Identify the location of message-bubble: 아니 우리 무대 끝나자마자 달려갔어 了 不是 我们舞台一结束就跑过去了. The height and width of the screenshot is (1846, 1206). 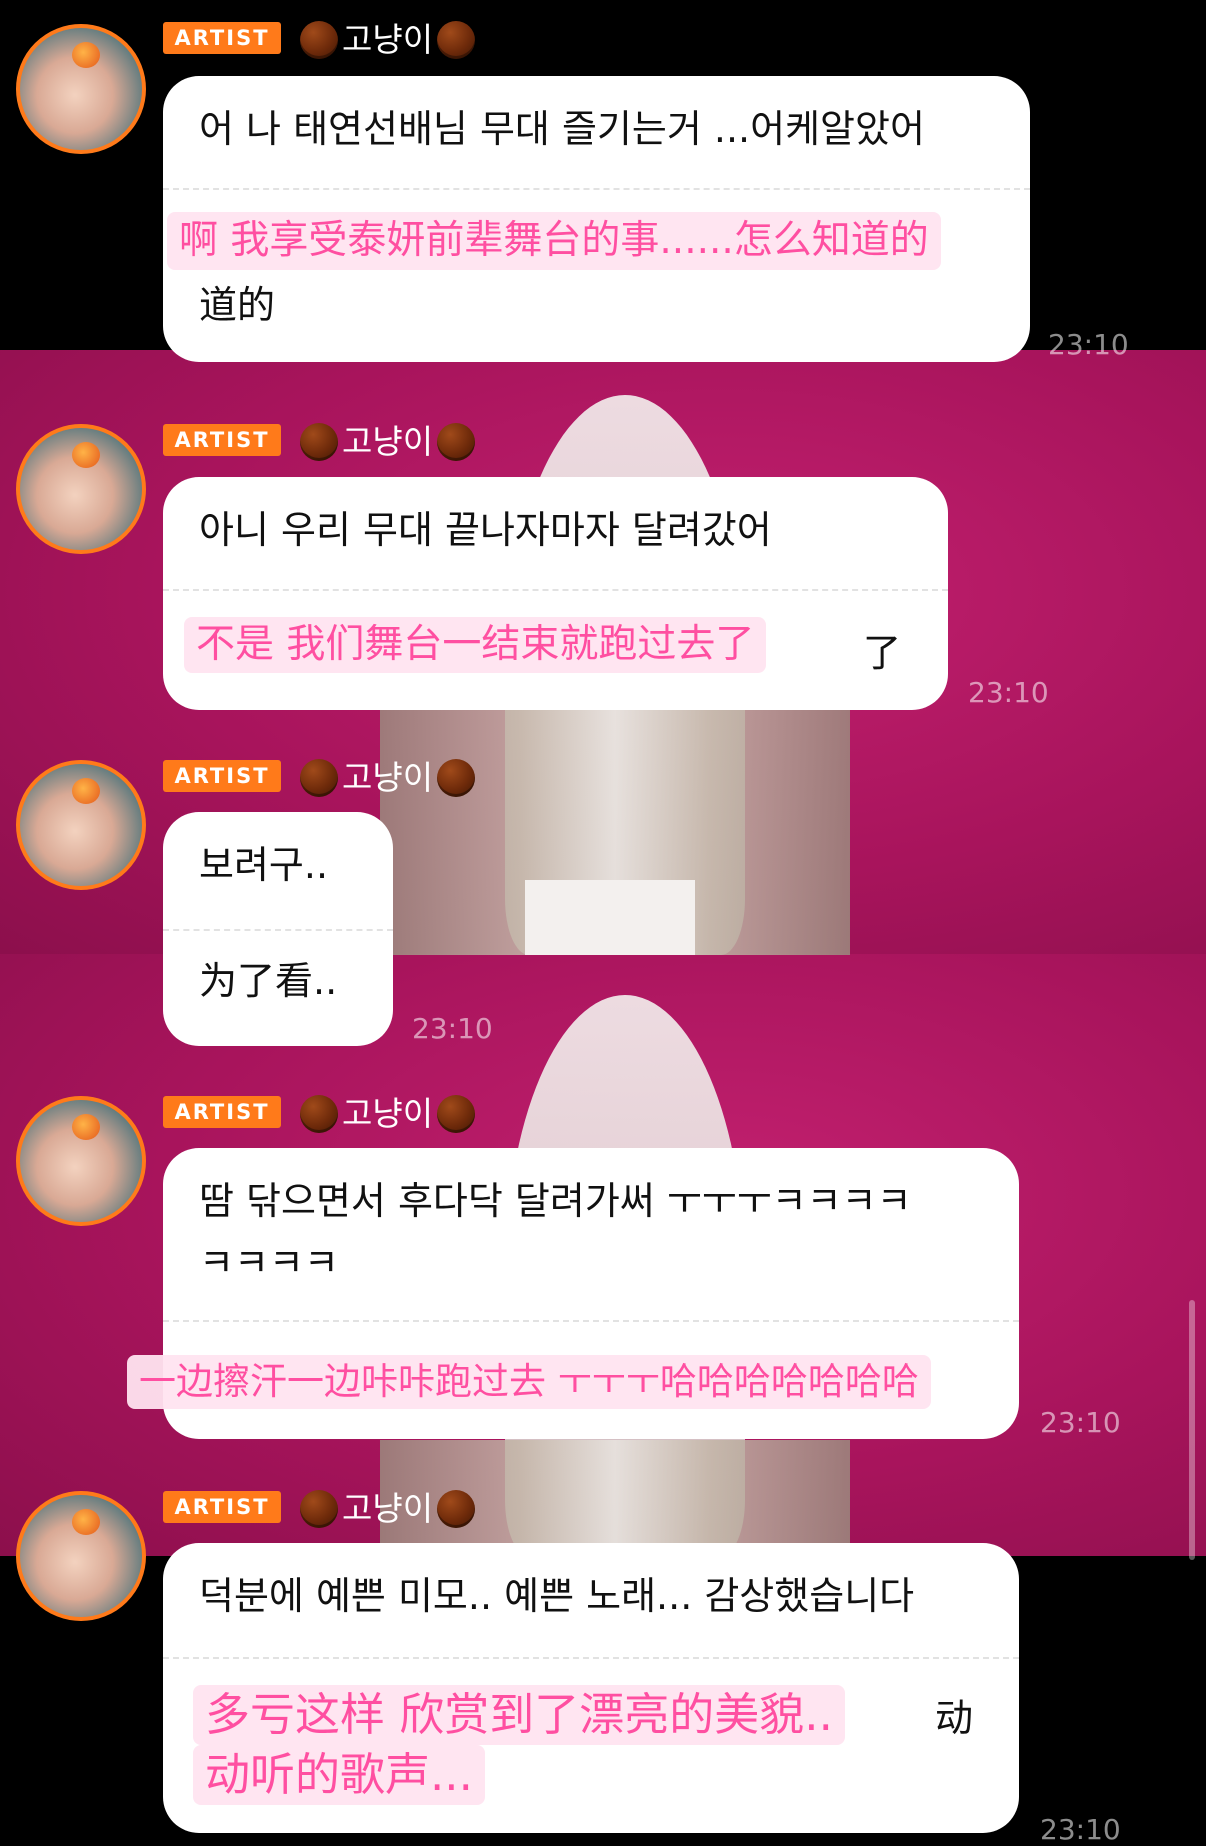
(555, 593).